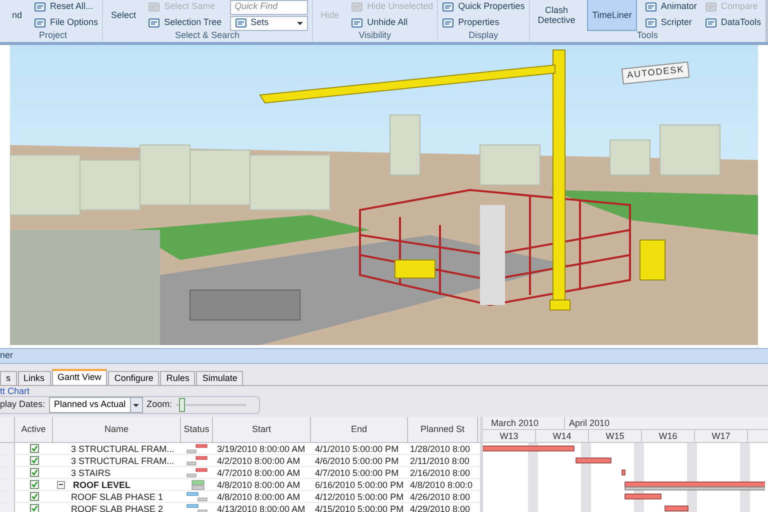 The image size is (768, 512). Describe the element at coordinates (178, 378) in the screenshot. I see `tab: Rules` at that location.